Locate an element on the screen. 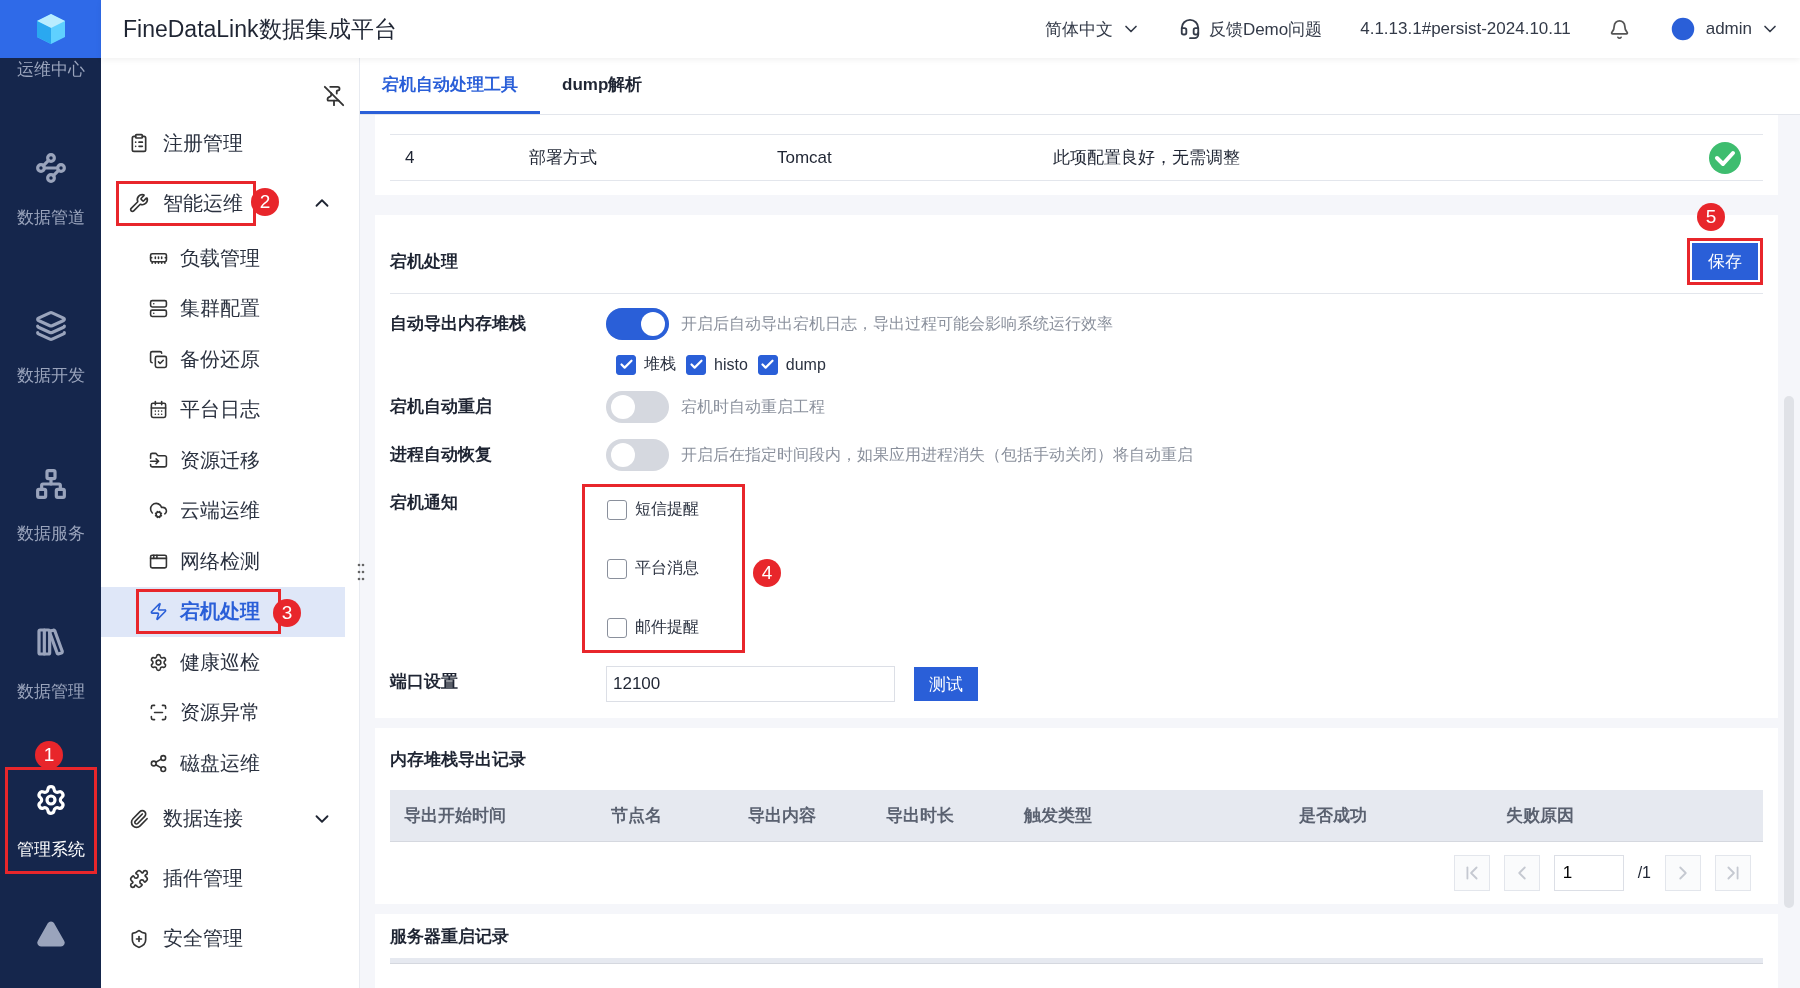 The image size is (1800, 988). column-header: 触发类型 is located at coordinates (1057, 816).